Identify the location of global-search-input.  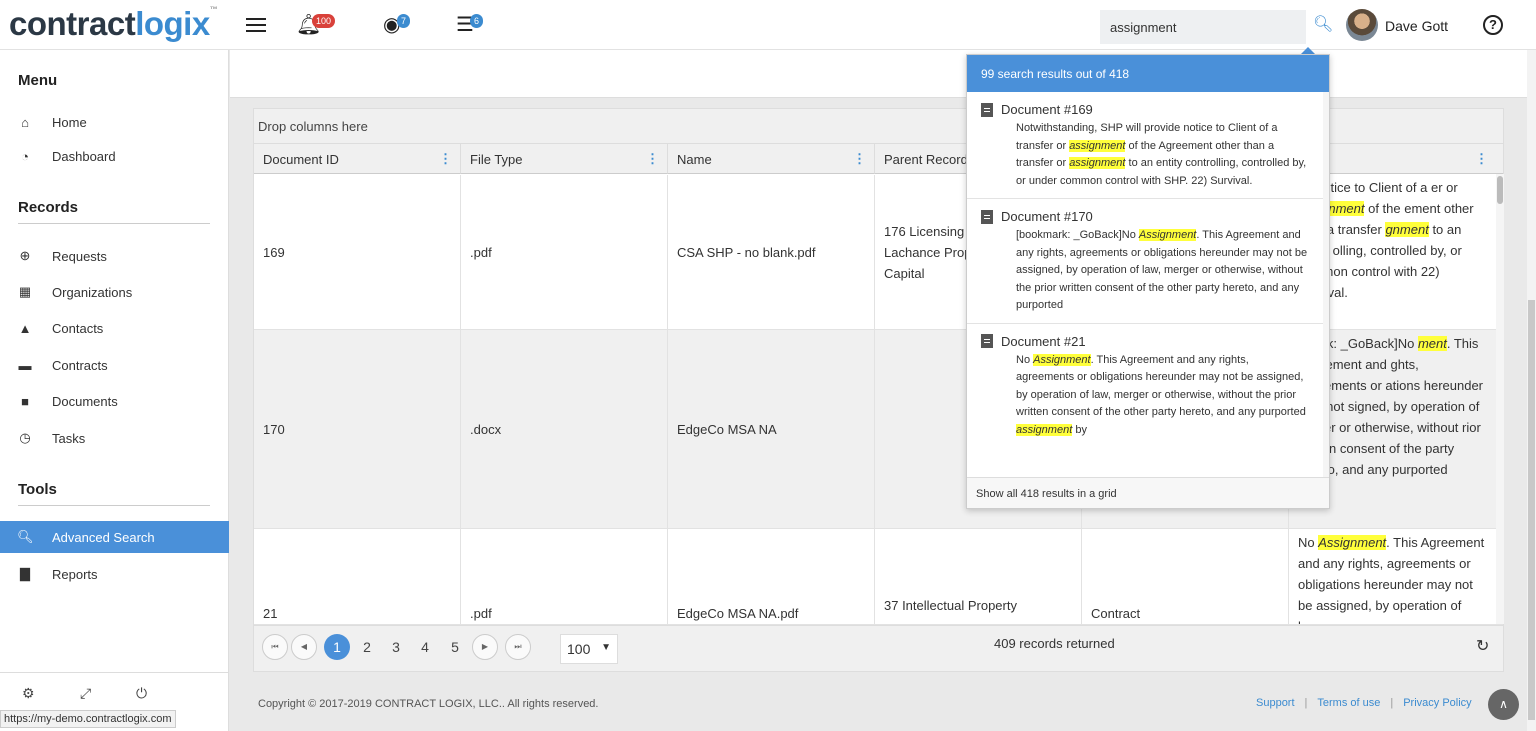
(1203, 27).